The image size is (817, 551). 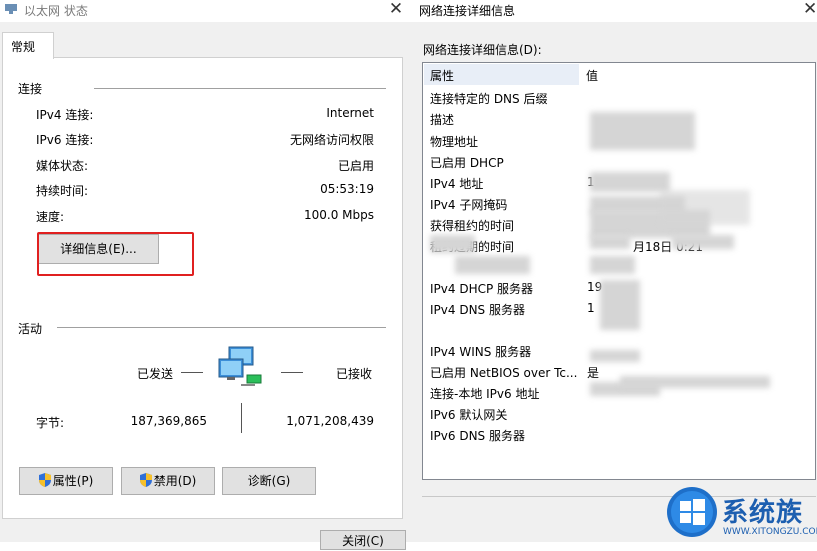 I want to click on bytes-received-value: 1,071,208,439, so click(x=330, y=421).